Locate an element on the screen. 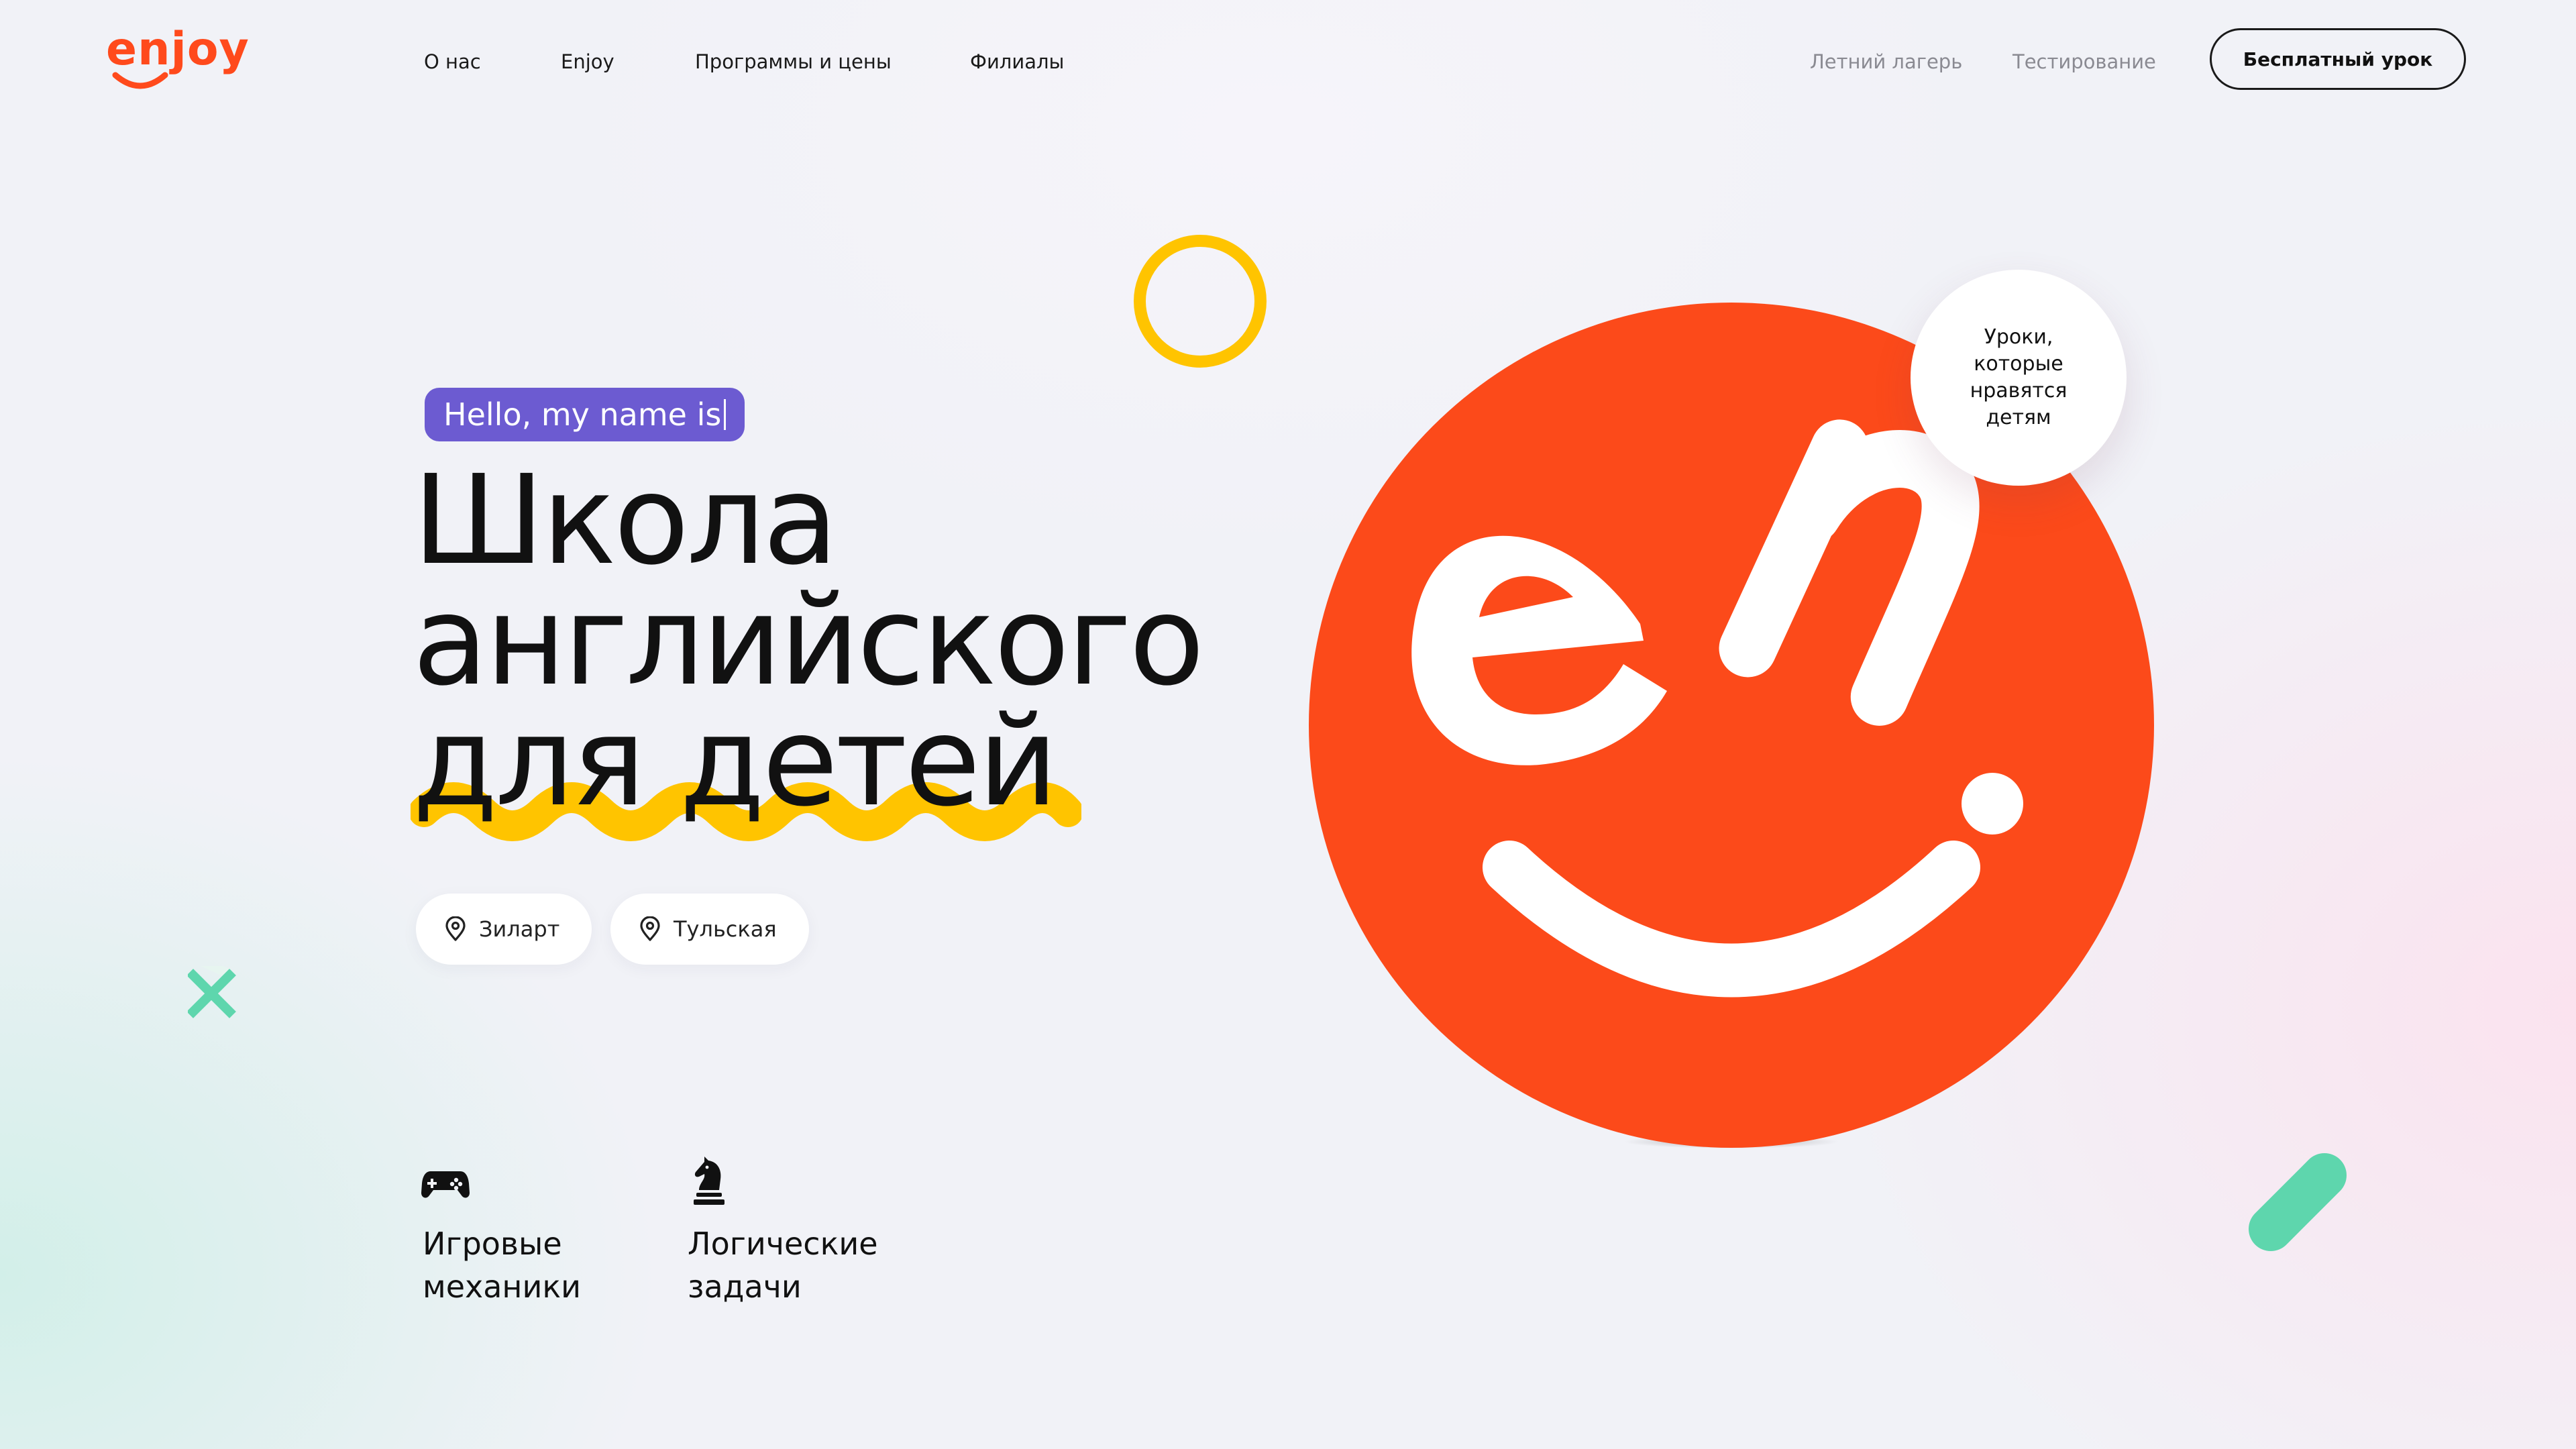  tagline-text: Hello, my name is is located at coordinates (582, 414).